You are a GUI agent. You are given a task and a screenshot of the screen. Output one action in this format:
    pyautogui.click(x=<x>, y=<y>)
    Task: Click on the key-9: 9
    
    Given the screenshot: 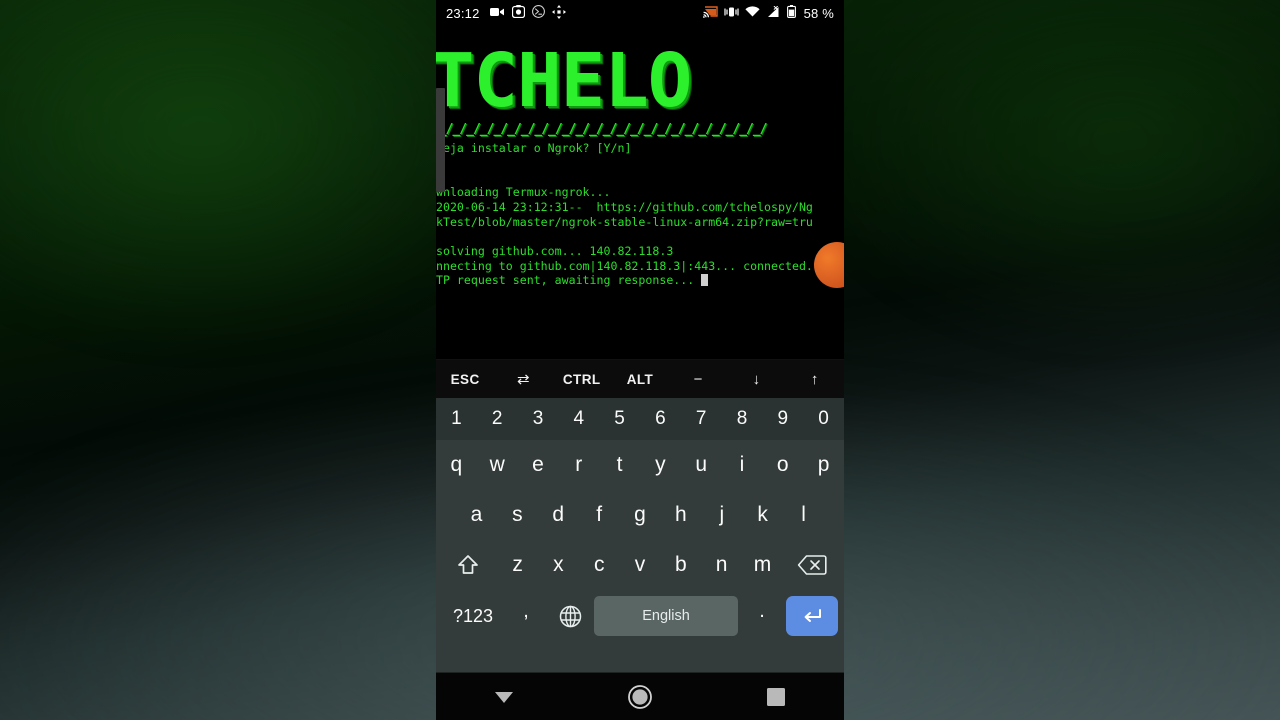 What is the action you would take?
    pyautogui.click(x=782, y=419)
    